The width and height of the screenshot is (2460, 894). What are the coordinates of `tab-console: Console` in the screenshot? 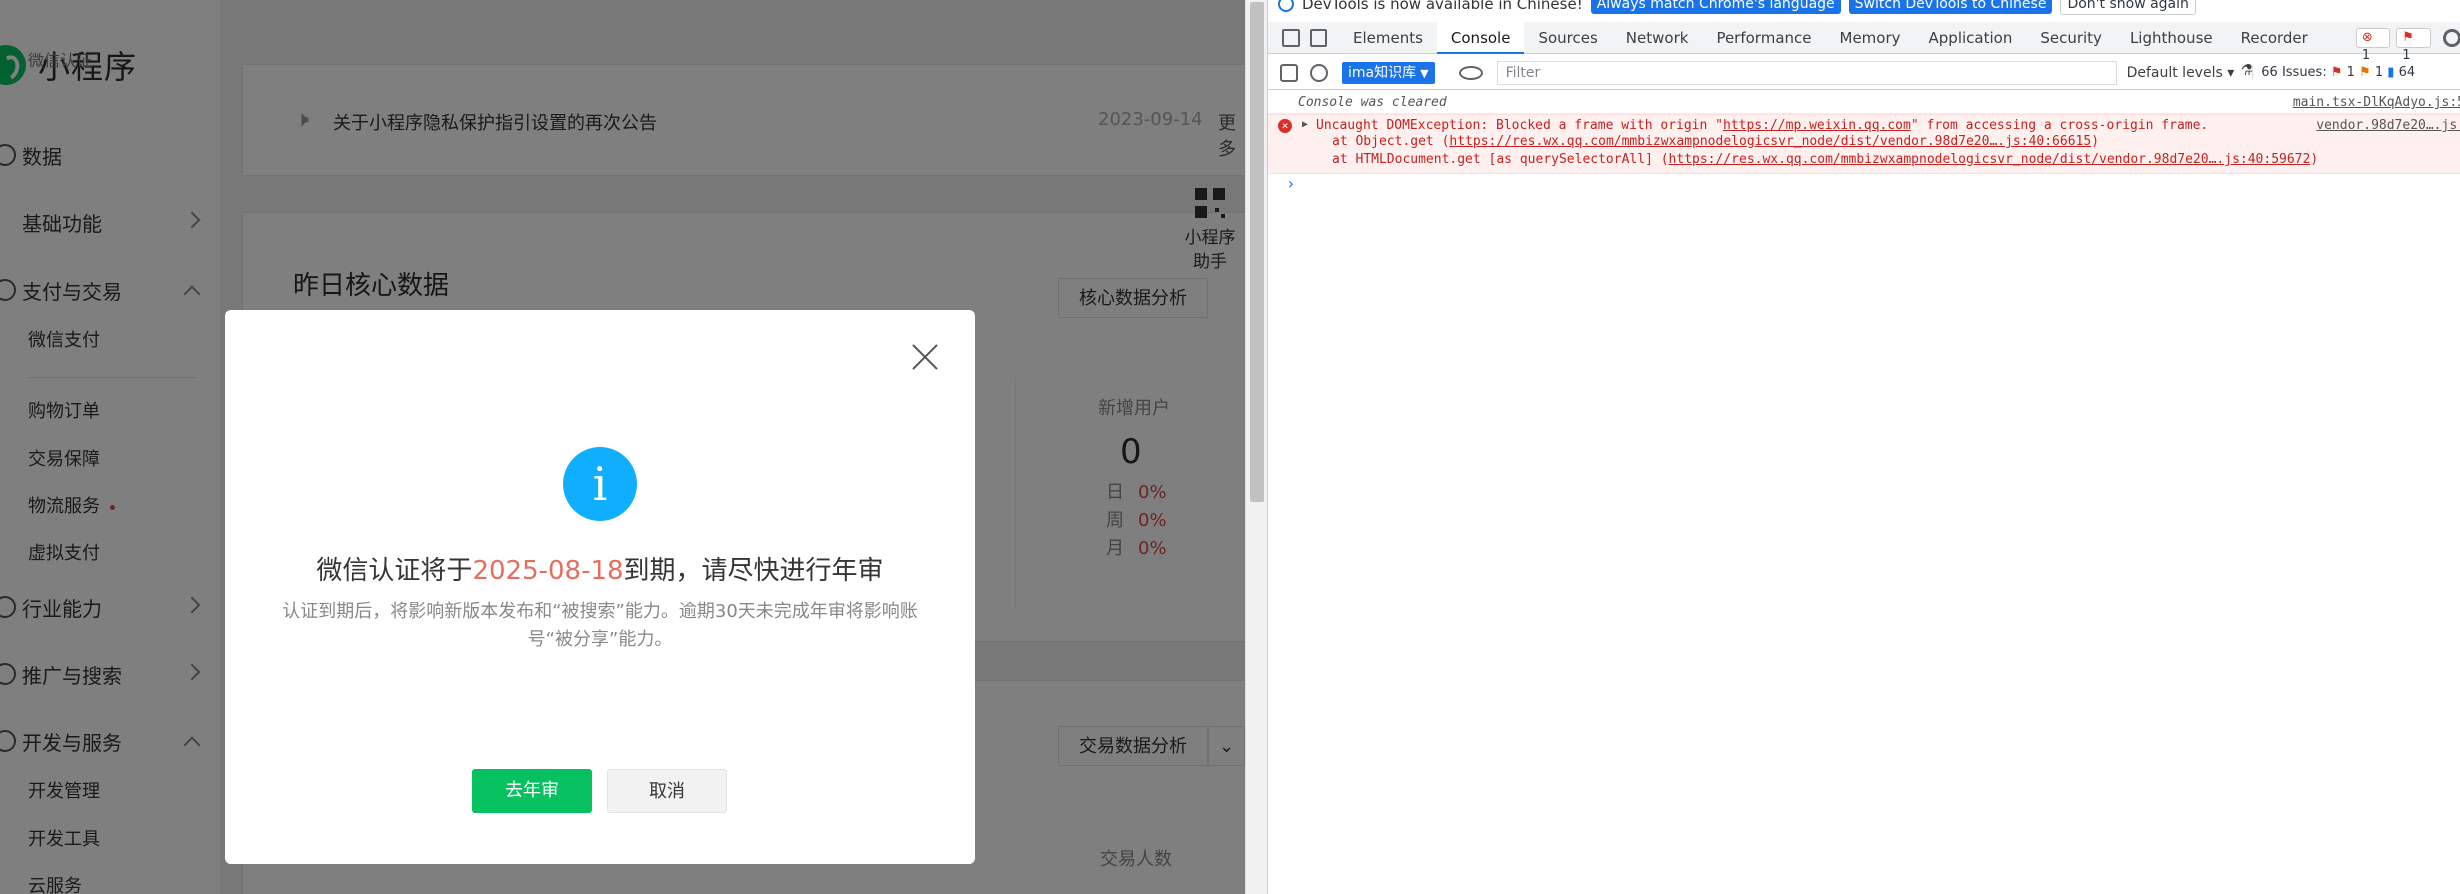 It's located at (1480, 37).